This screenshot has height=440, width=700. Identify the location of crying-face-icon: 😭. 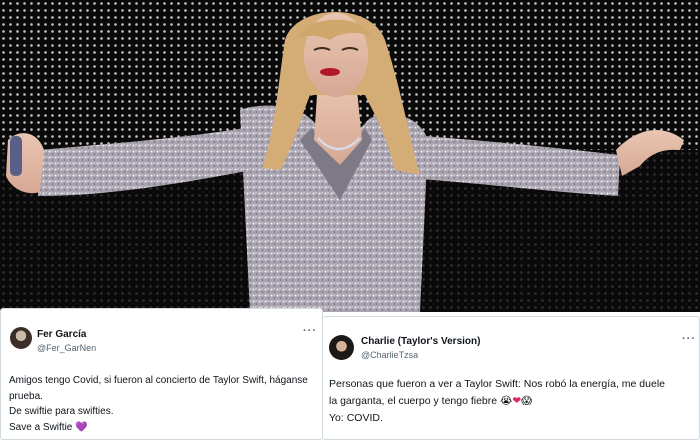
(506, 401).